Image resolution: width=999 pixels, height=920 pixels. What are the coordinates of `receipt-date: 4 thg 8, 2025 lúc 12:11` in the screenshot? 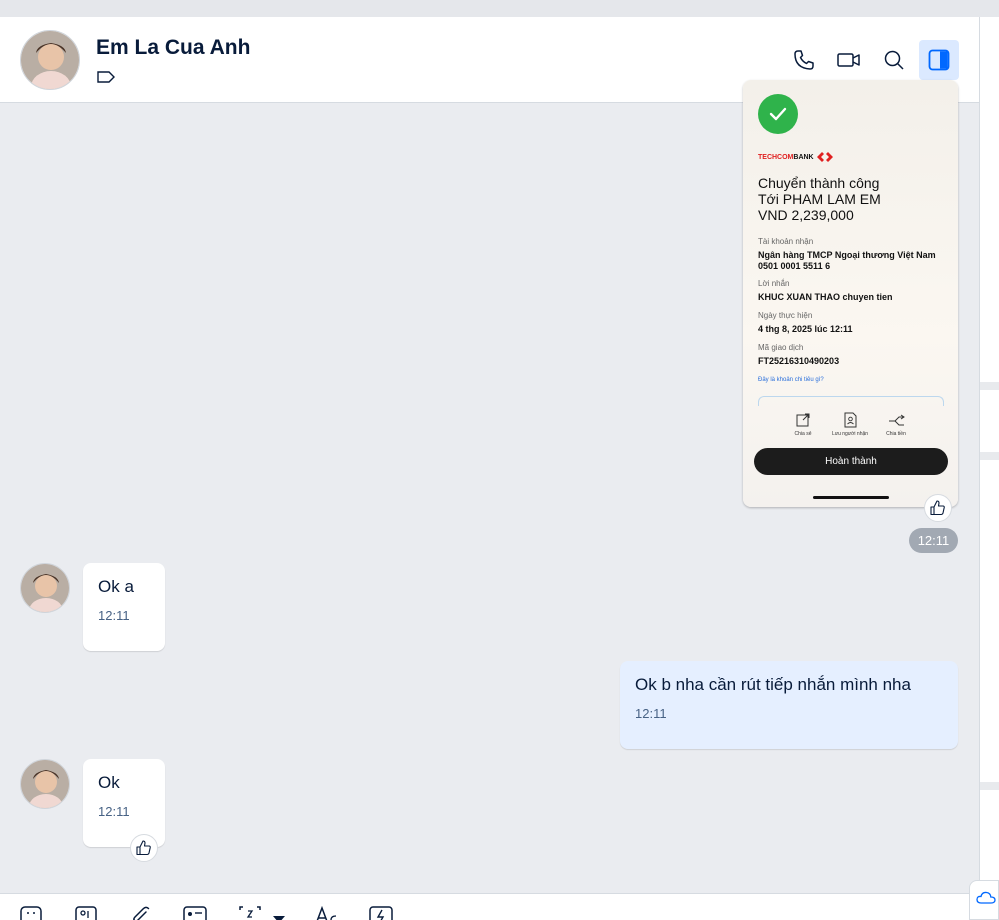 It's located at (805, 329).